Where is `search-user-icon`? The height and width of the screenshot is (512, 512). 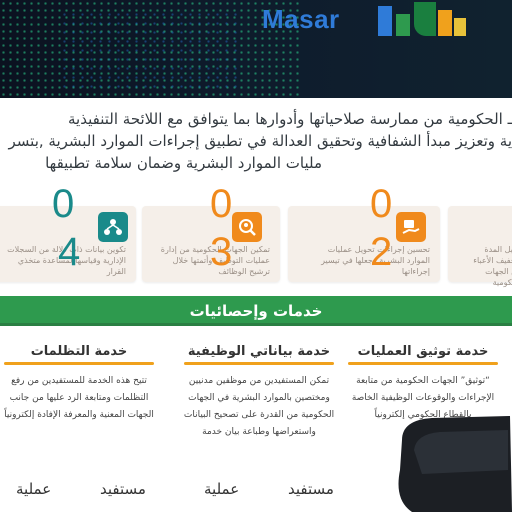 search-user-icon is located at coordinates (247, 227).